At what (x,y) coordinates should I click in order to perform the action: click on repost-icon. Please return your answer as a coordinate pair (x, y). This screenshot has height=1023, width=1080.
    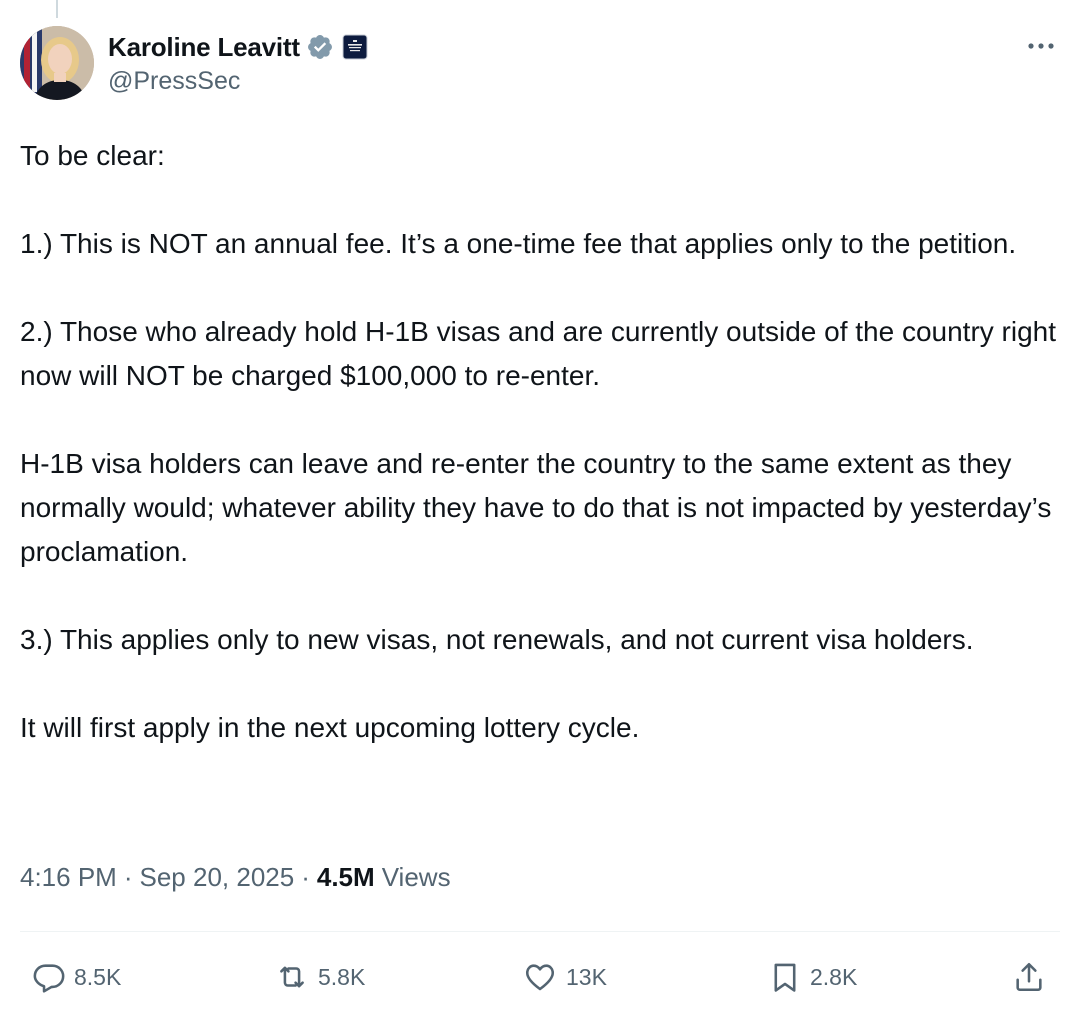
    Looking at the image, I should click on (292, 977).